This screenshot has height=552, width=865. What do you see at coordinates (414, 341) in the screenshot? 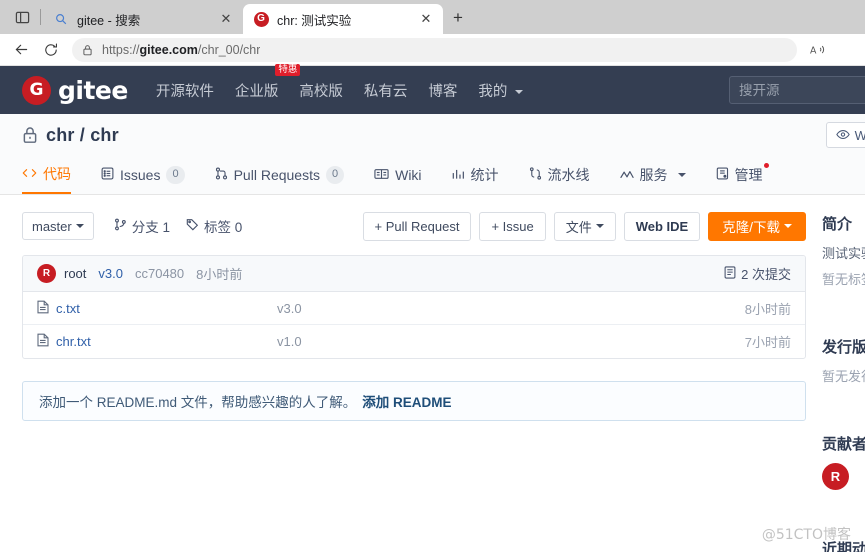
I see `table-row: chr.txt v1.0 7小时前` at bounding box center [414, 341].